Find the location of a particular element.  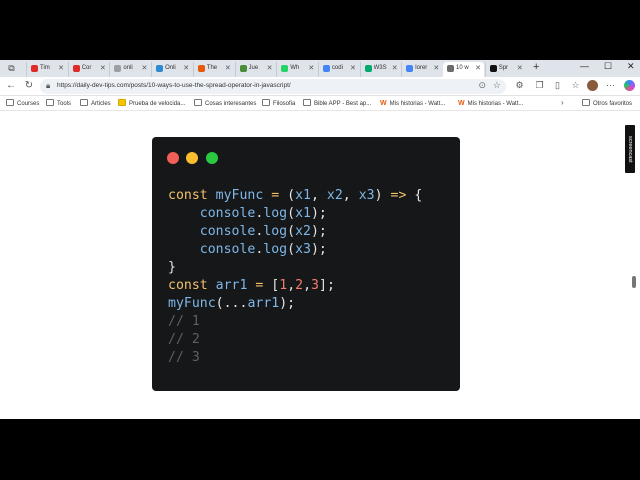

tab-label: W3S is located at coordinates (380, 68).